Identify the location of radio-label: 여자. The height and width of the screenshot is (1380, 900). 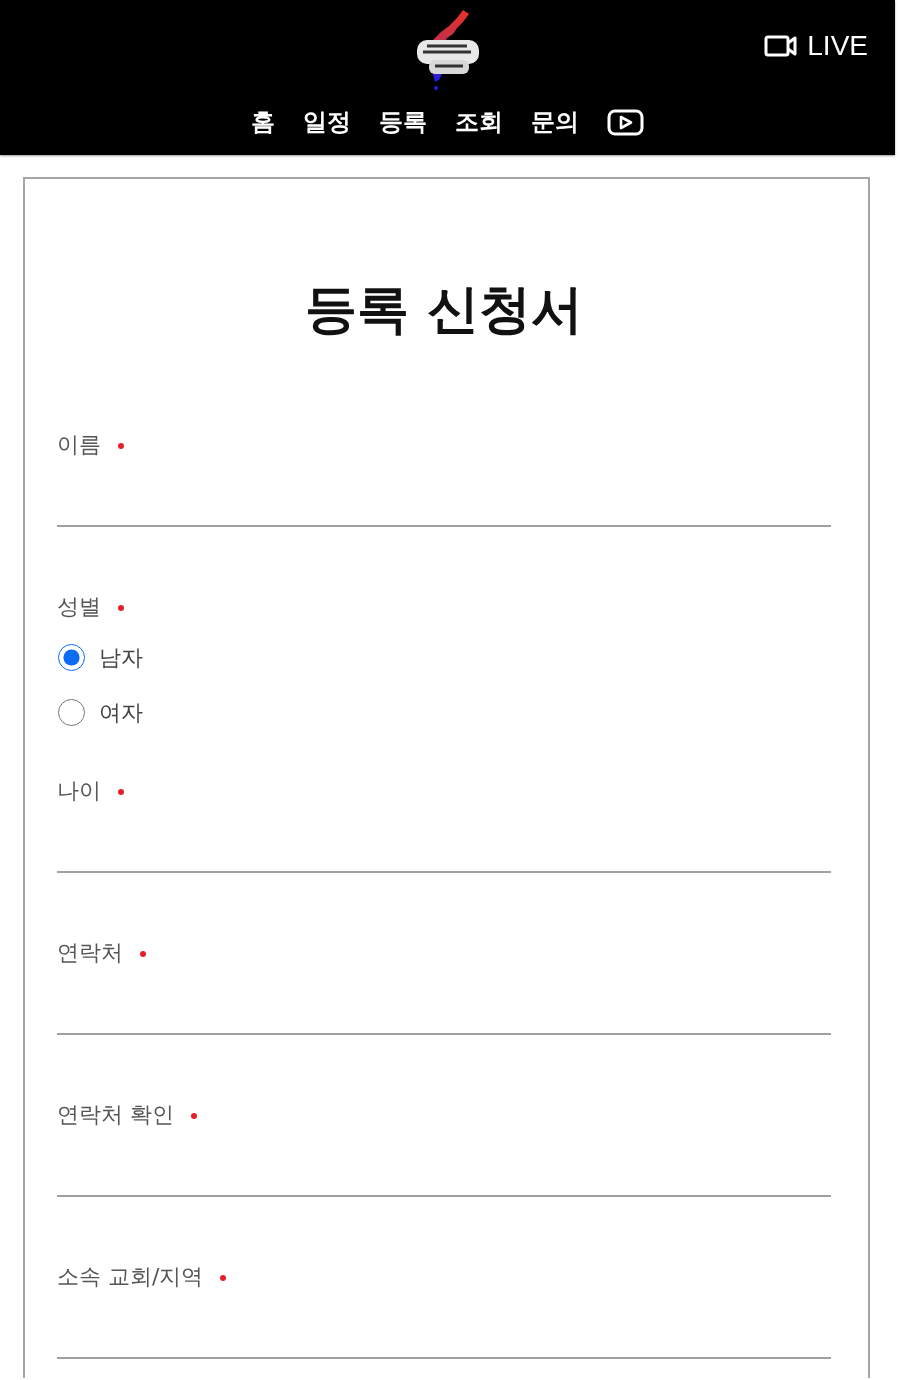
(121, 712).